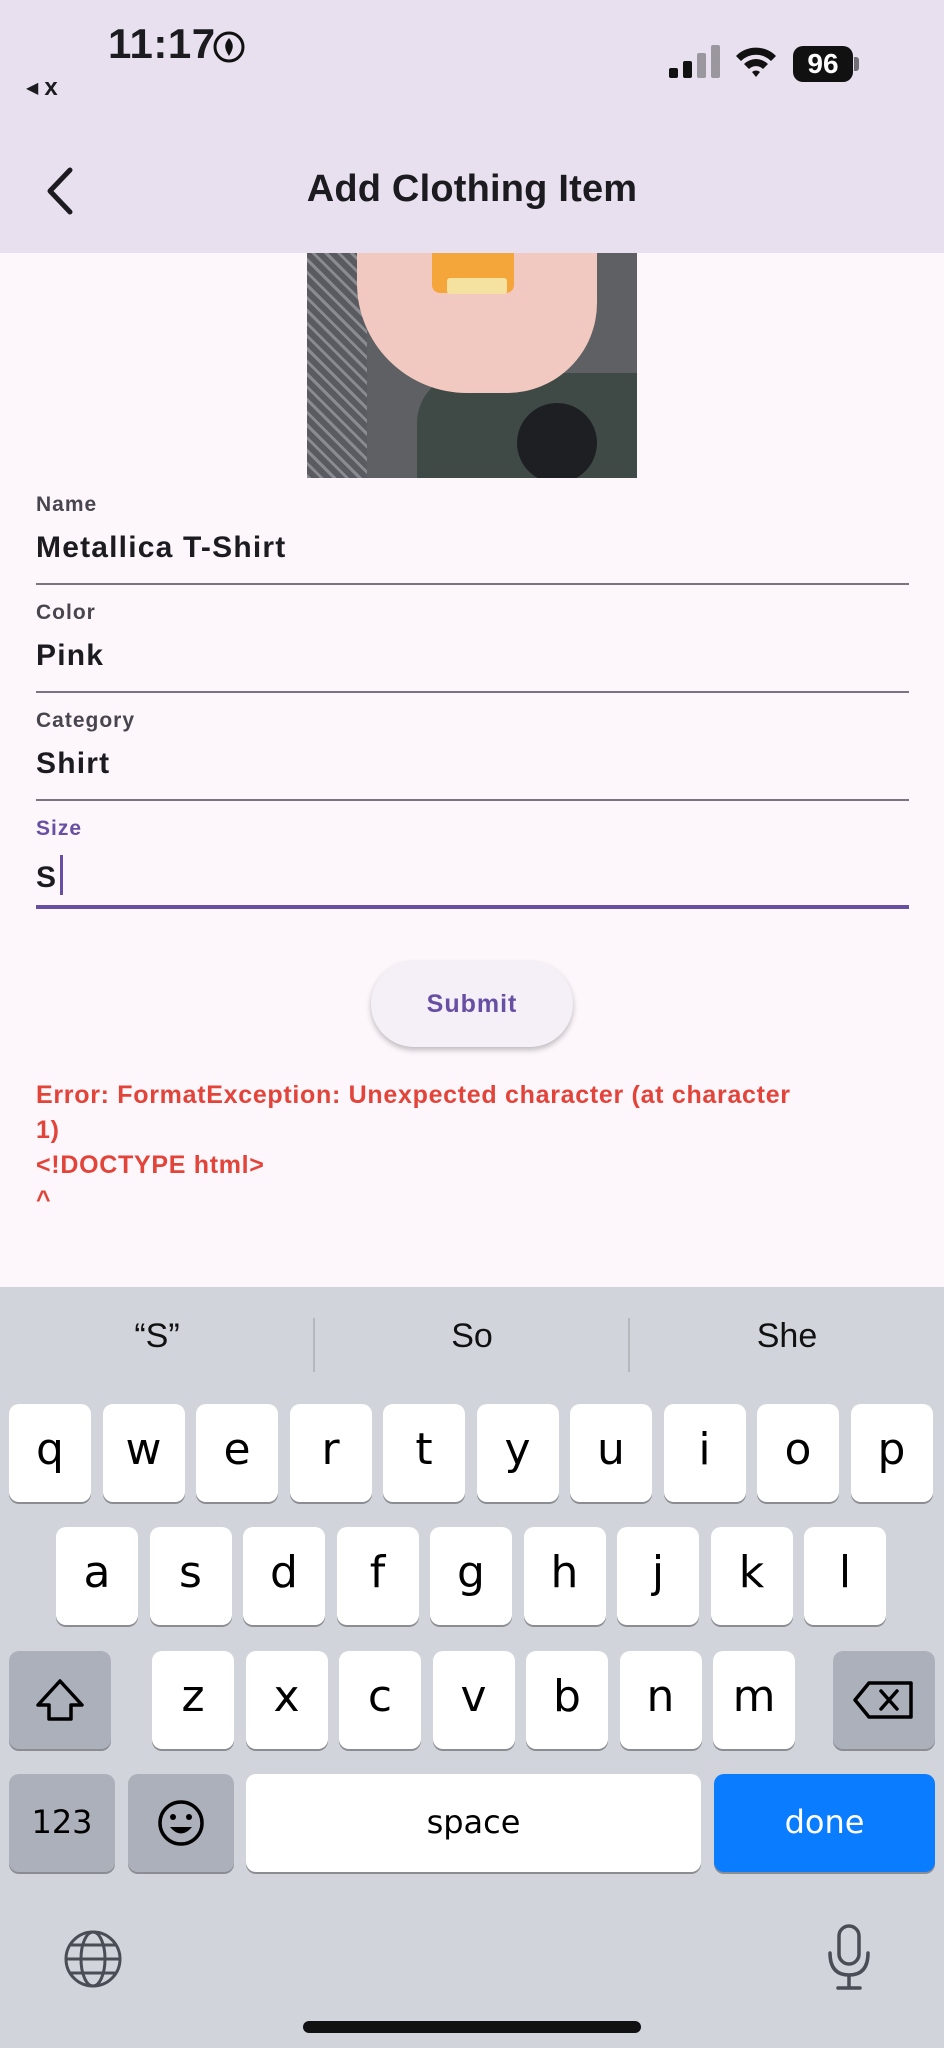 The width and height of the screenshot is (944, 2048). Describe the element at coordinates (42, 88) in the screenshot. I see `back-to-app-link: ◀ x` at that location.